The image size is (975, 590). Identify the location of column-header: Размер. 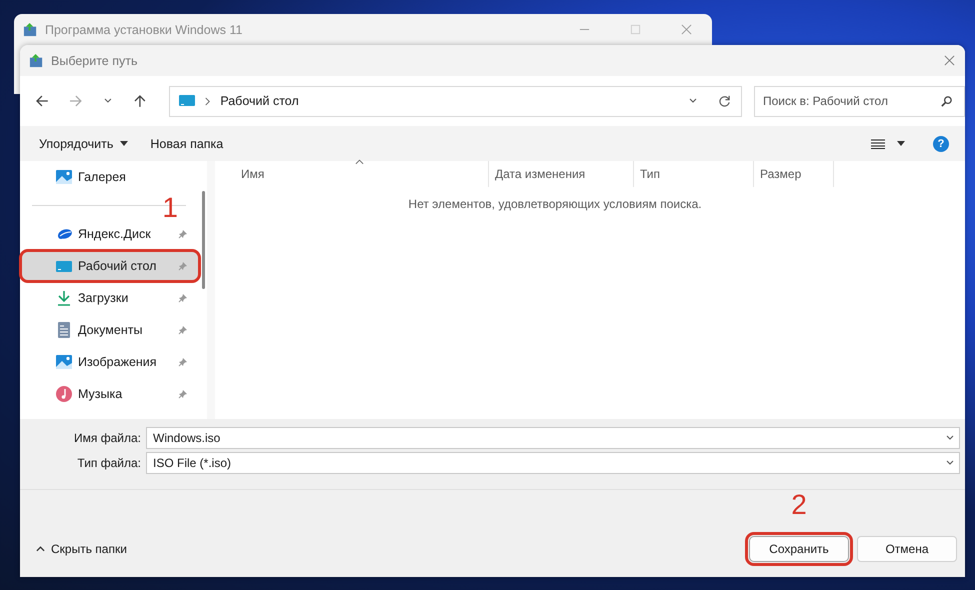
(794, 174).